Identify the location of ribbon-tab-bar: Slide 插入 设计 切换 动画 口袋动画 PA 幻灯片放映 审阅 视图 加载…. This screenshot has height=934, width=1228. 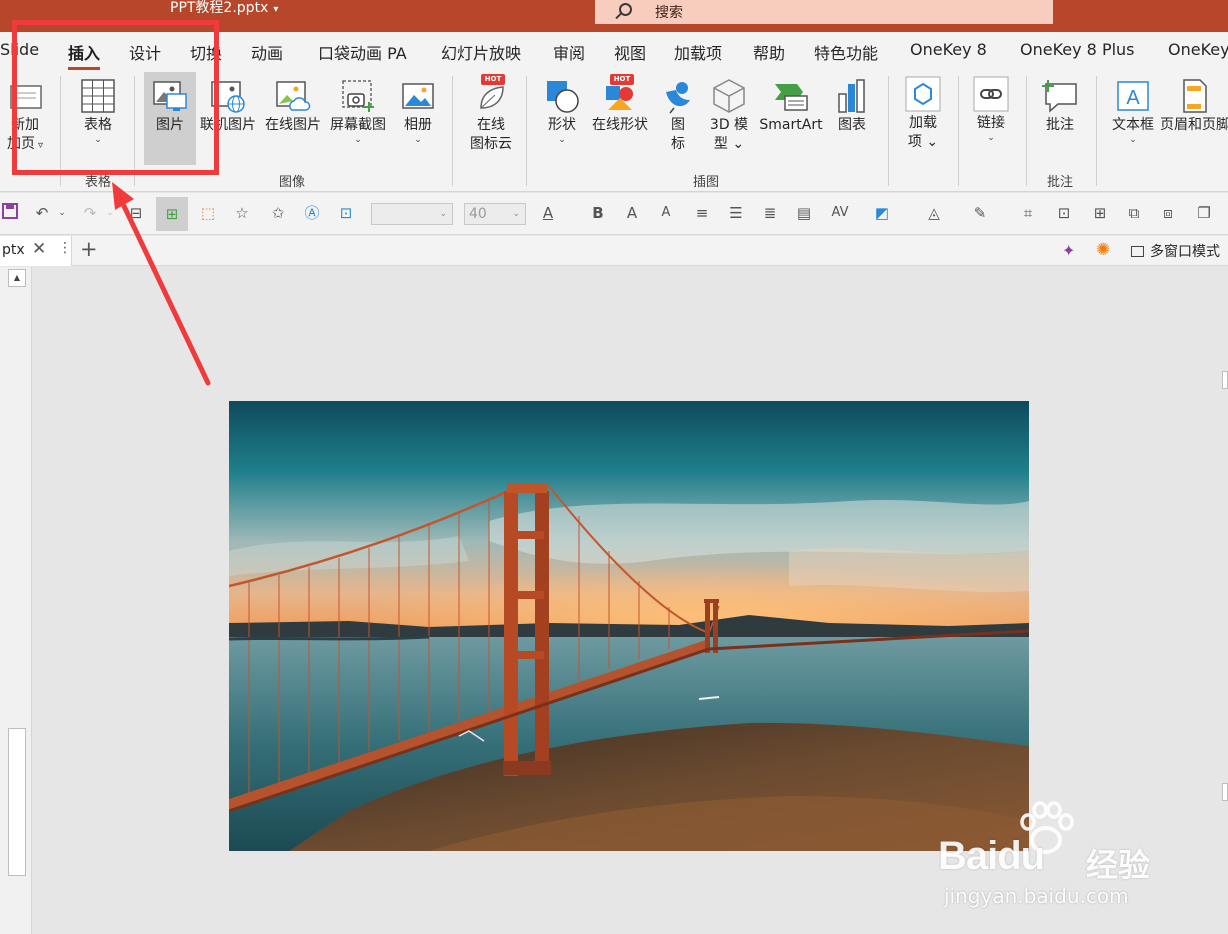
(614, 51).